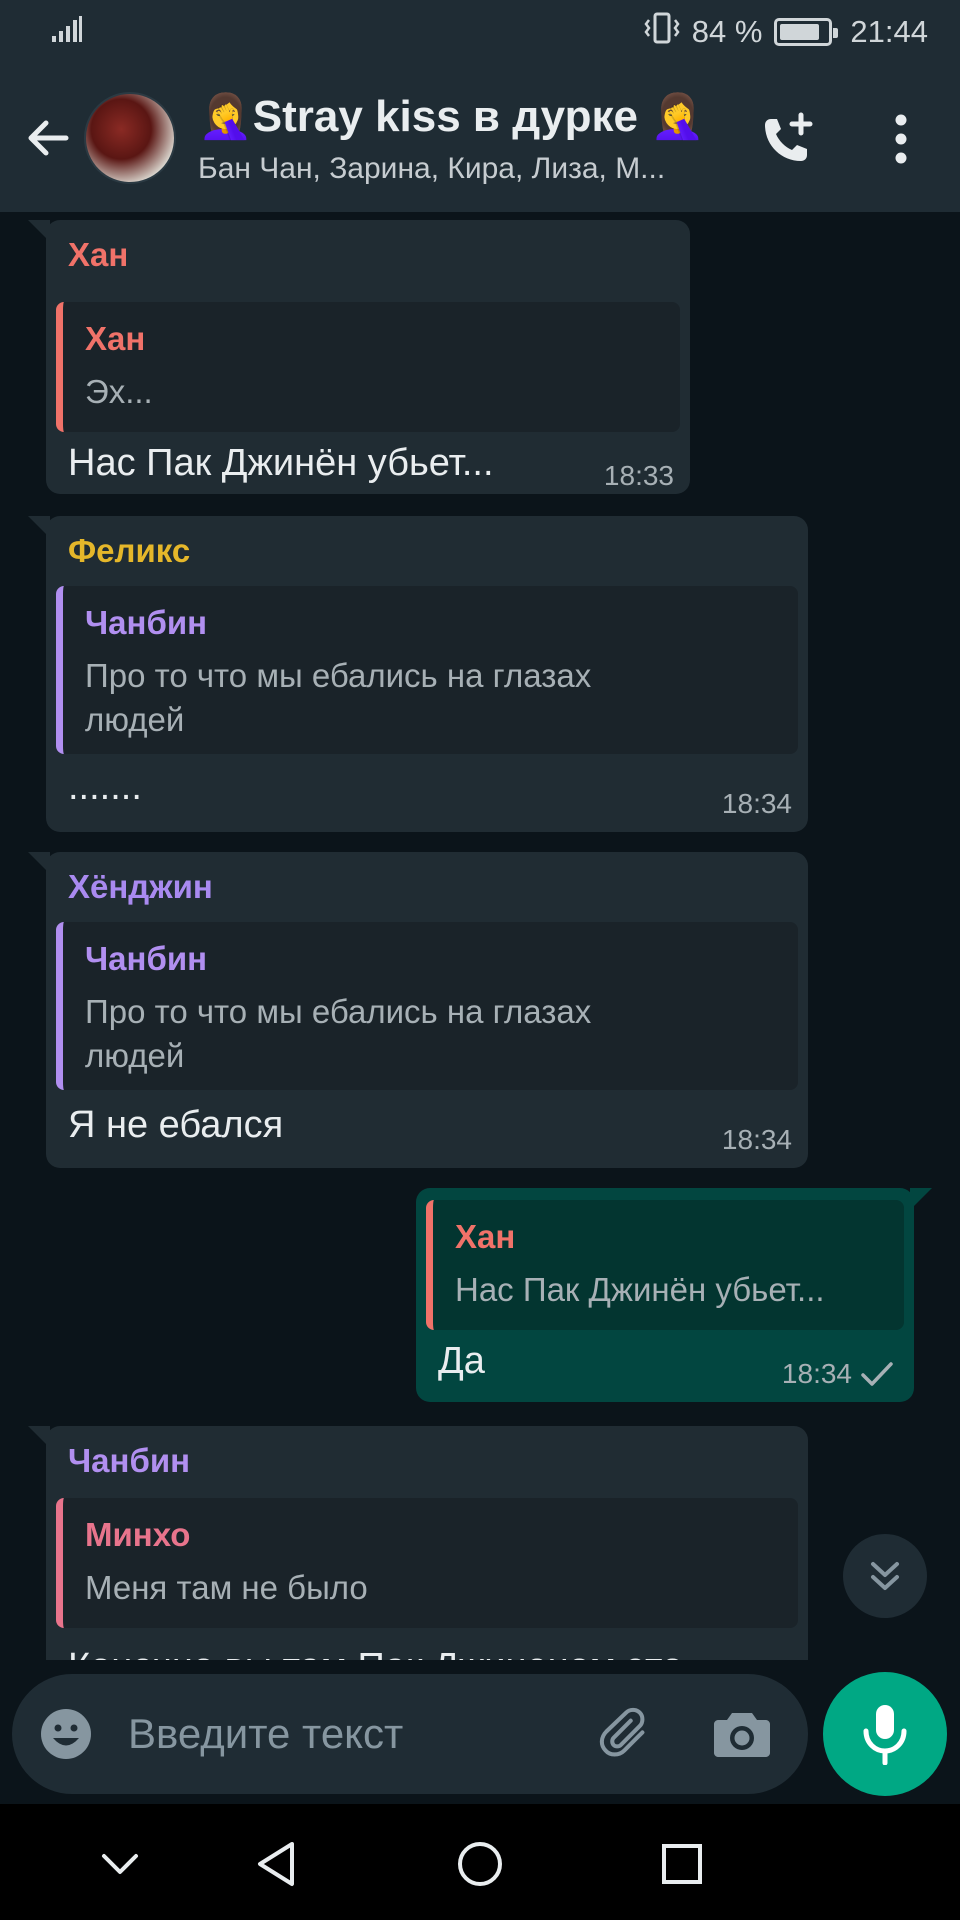 The height and width of the screenshot is (1920, 960). I want to click on phone-plus-icon, so click(789, 136).